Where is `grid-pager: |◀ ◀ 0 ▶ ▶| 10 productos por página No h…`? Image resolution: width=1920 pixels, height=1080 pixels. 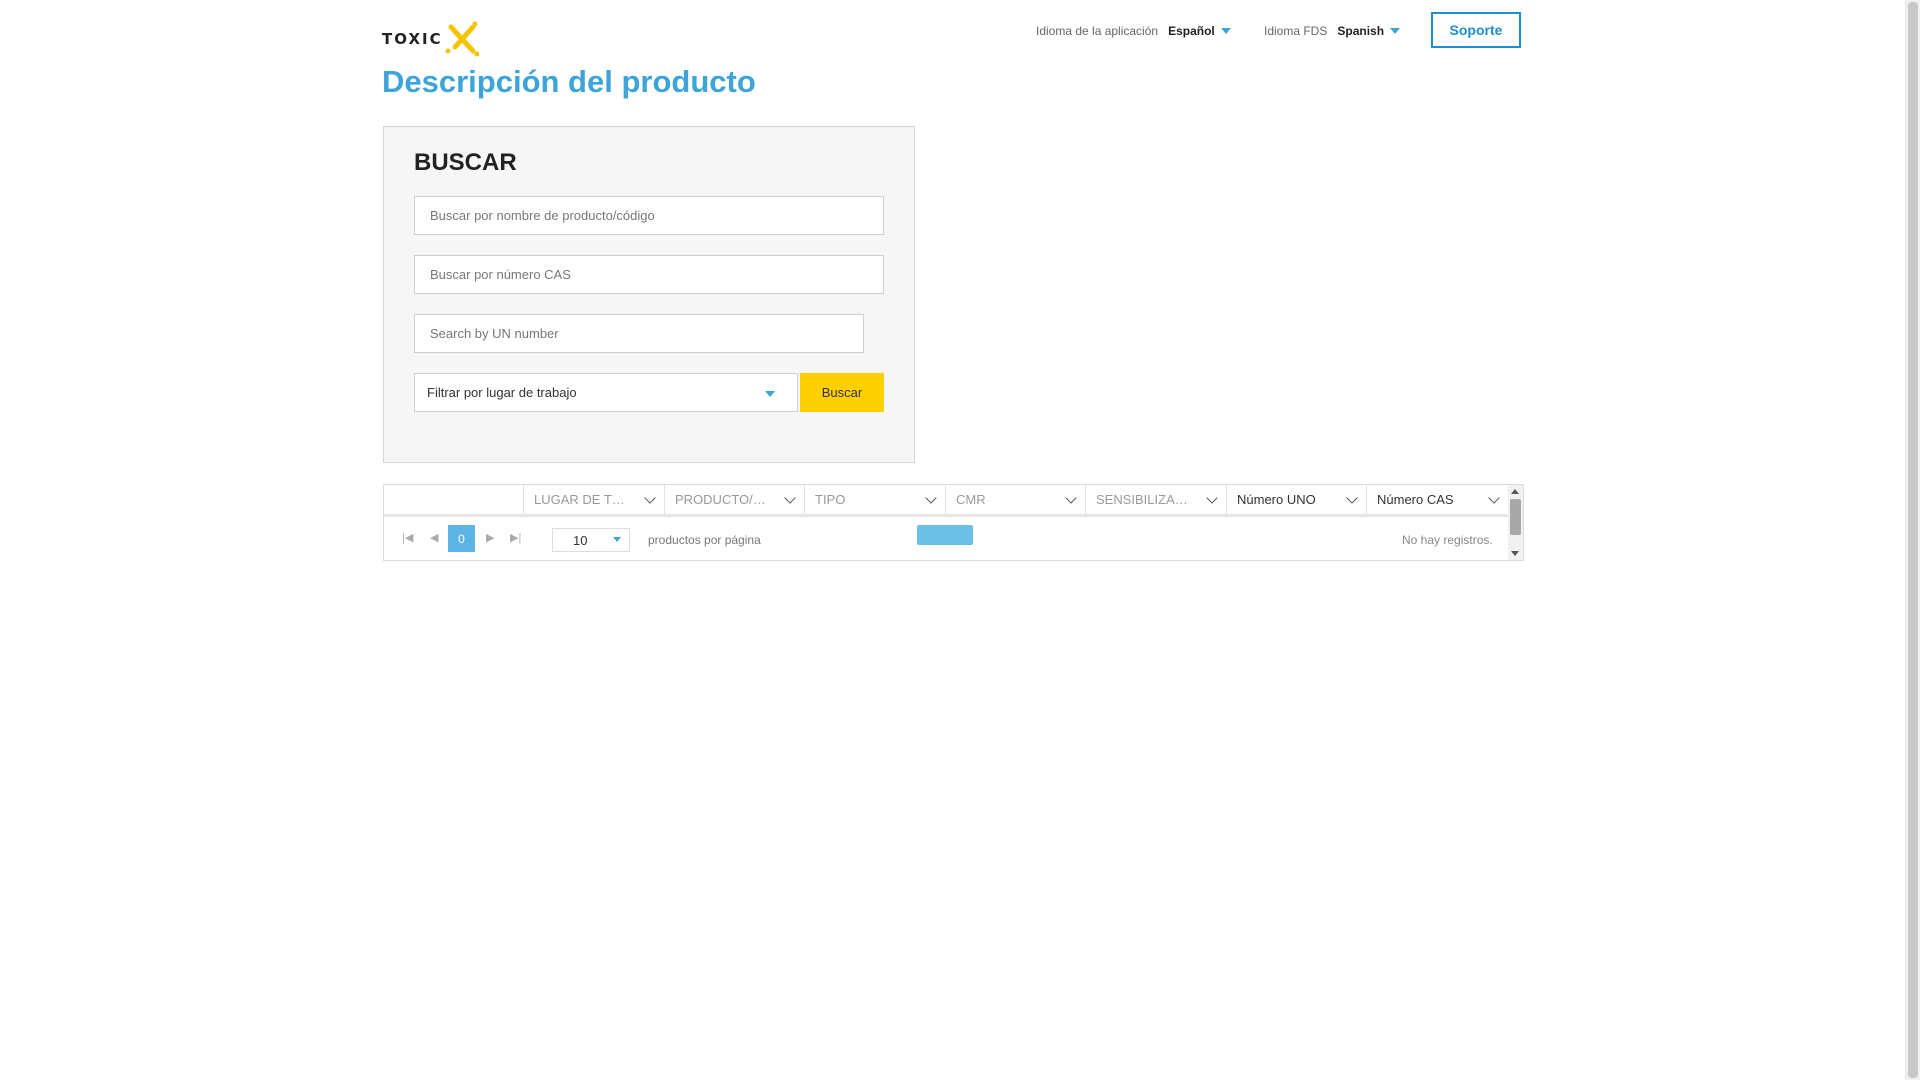
grid-pager: |◀ ◀ 0 ▶ ▶| 10 productos por página No h… is located at coordinates (946, 538).